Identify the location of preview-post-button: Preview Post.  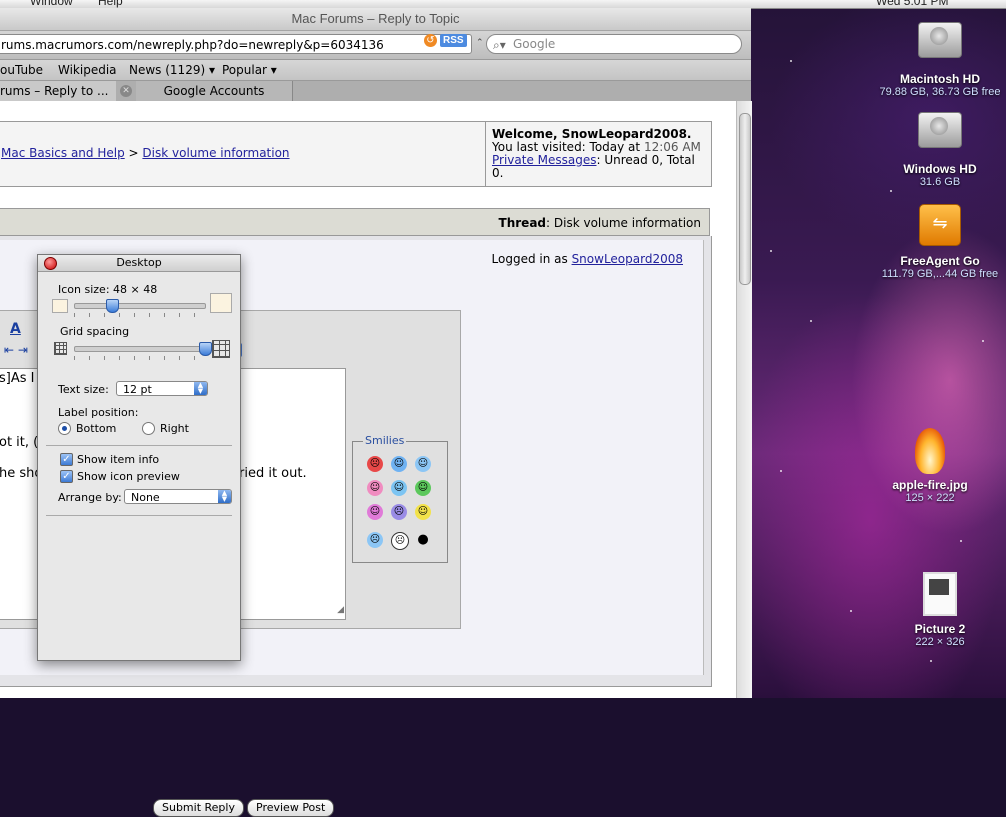
(291, 808).